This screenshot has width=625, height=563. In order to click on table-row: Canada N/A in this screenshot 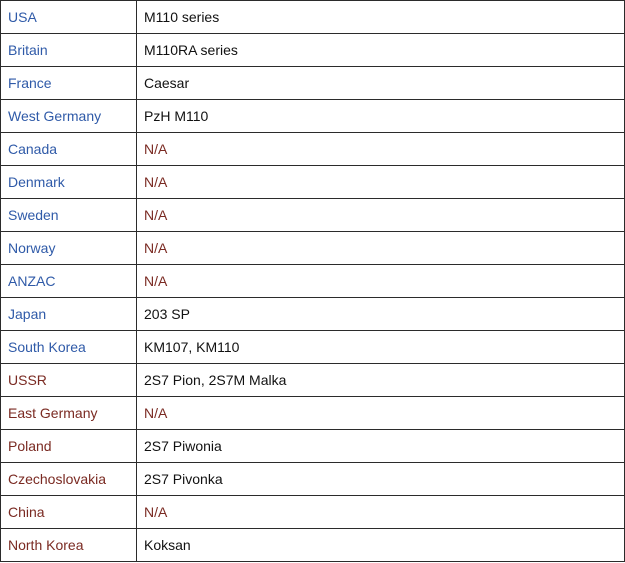, I will do `click(312, 149)`.